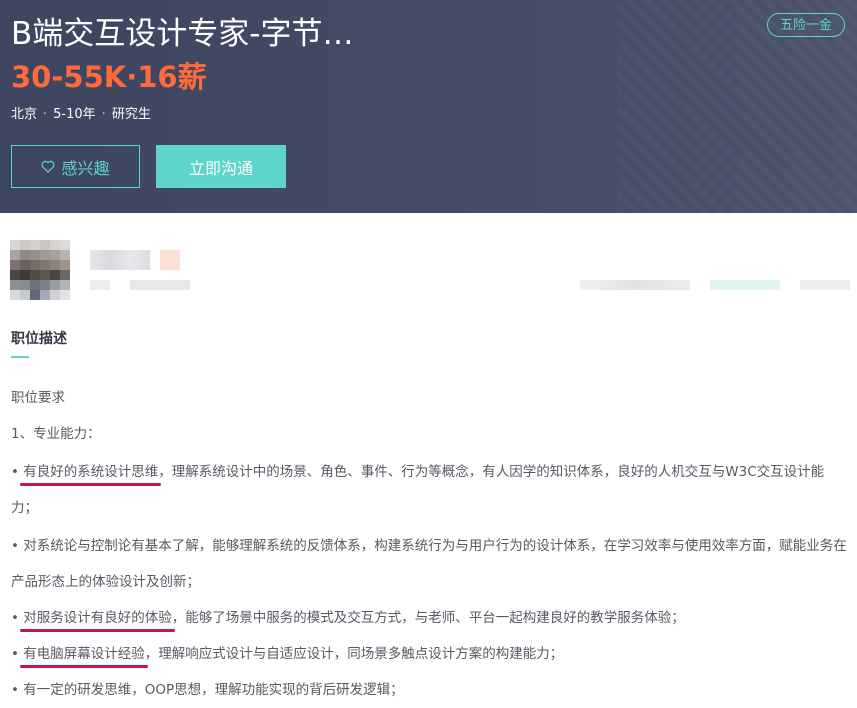  I want to click on job-education: 研究生, so click(131, 114).